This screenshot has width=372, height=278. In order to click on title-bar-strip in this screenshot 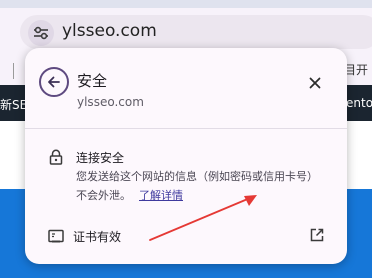, I will do `click(186, 4)`.